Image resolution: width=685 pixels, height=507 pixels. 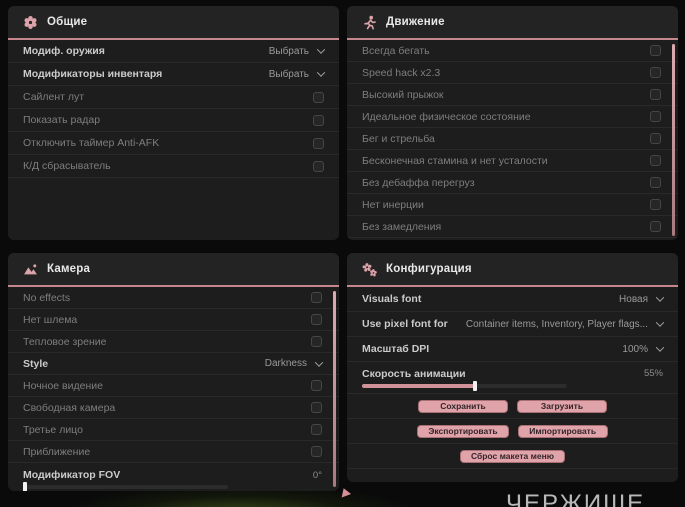 I want to click on row-checkbox: Всегда бегать, so click(x=512, y=51).